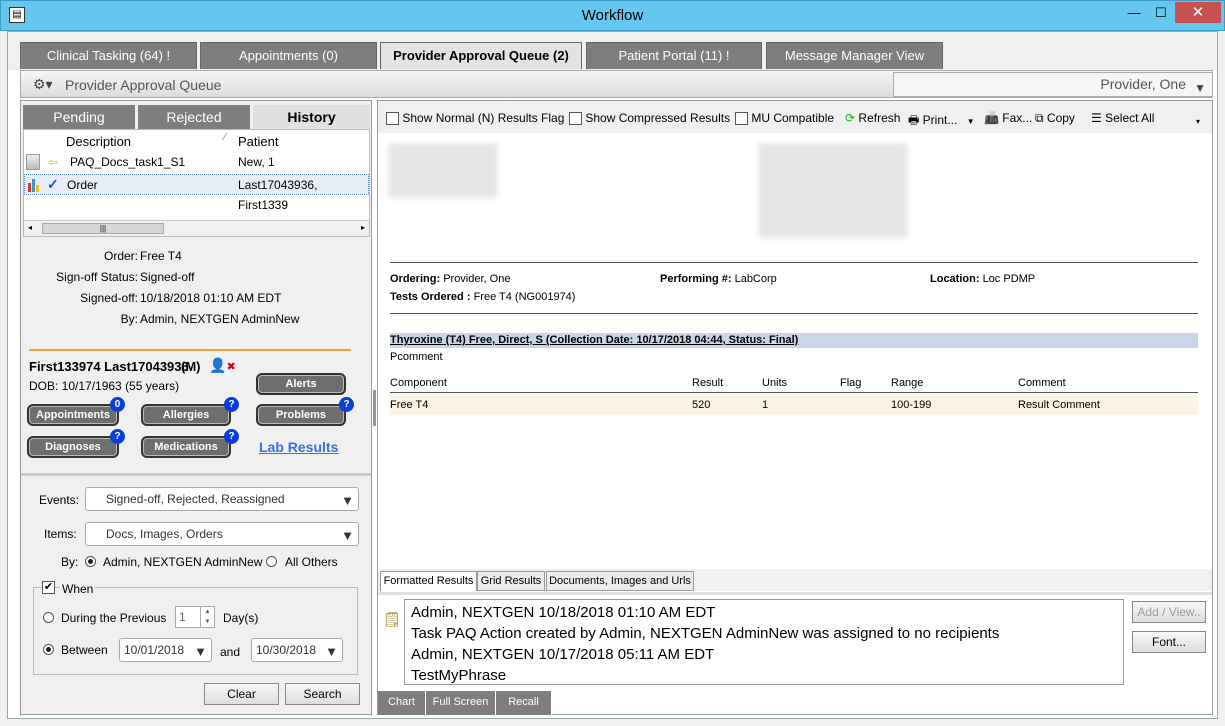  I want to click on tab-patient-portal: Patient Portal (11) !, so click(674, 55).